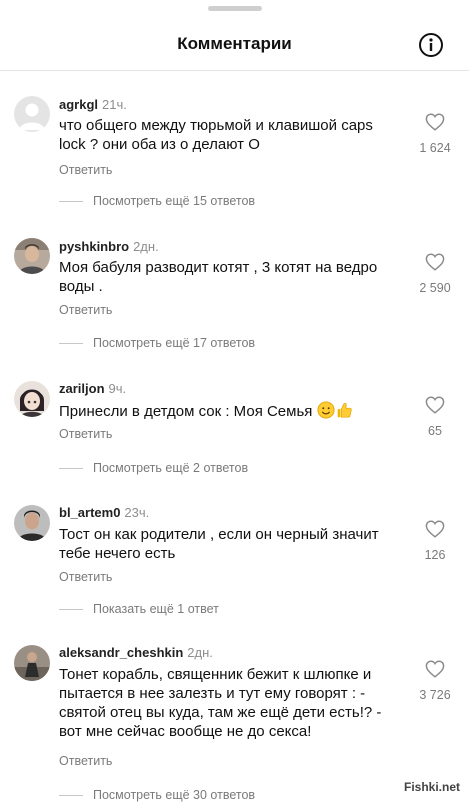  Describe the element at coordinates (435, 274) in the screenshot. I see `like-control: 2 590` at that location.